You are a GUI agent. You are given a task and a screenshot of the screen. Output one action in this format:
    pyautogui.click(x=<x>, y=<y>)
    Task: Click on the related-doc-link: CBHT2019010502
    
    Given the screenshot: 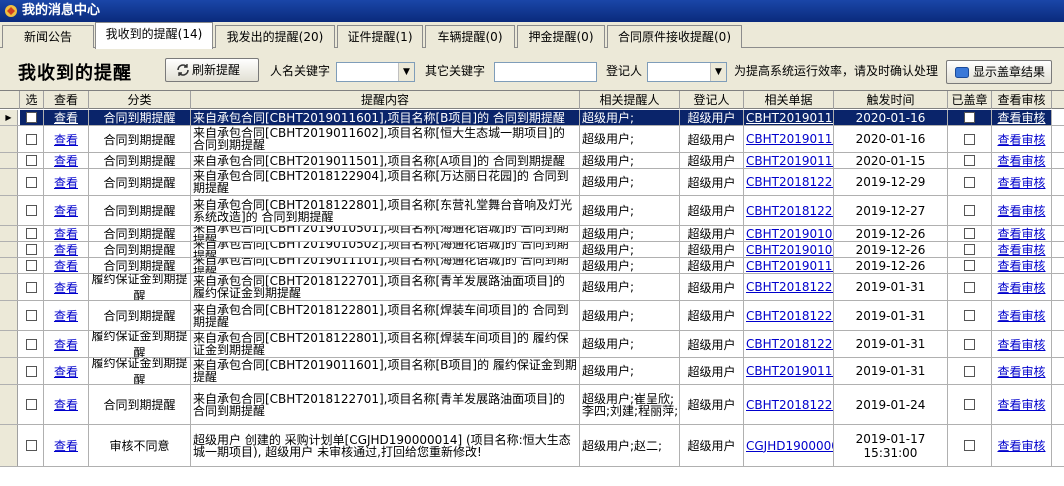 What is the action you would take?
    pyautogui.click(x=789, y=249)
    